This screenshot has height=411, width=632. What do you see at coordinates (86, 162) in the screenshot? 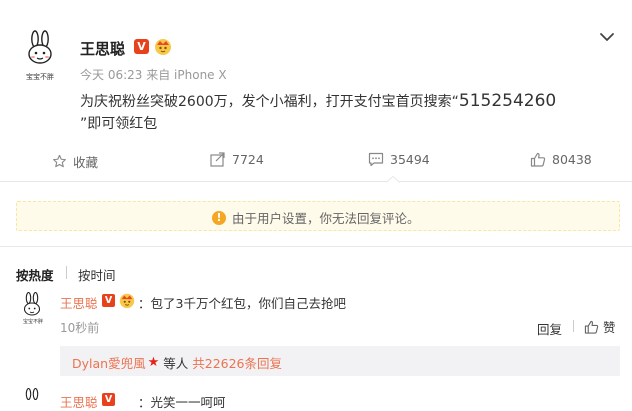
I see `favorite-label: 收藏` at bounding box center [86, 162].